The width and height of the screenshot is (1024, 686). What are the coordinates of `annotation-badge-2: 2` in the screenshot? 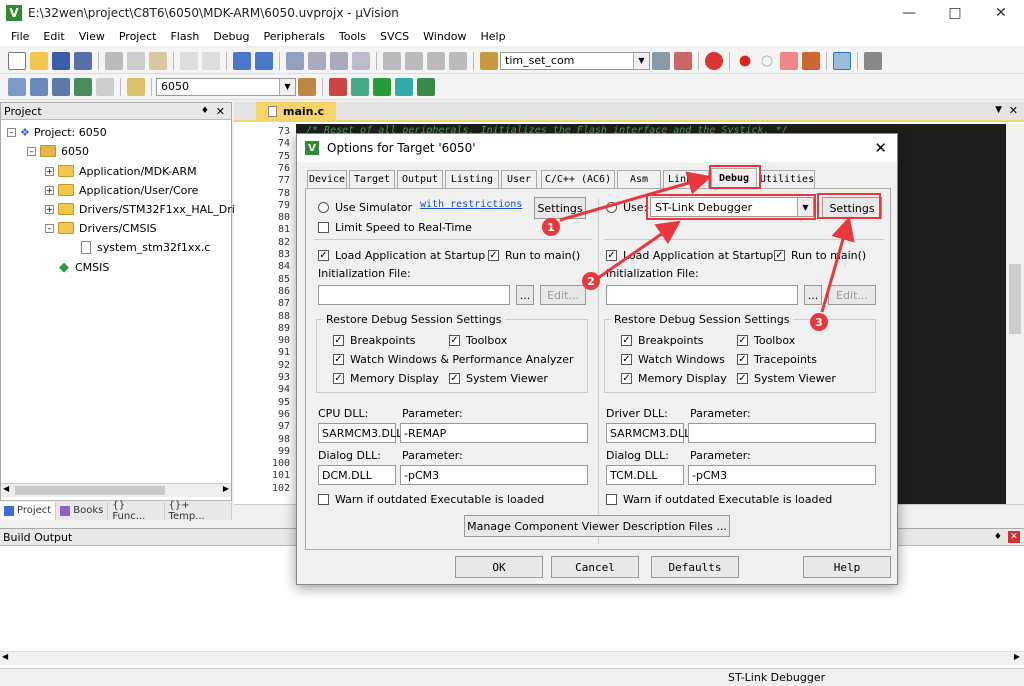 It's located at (591, 281).